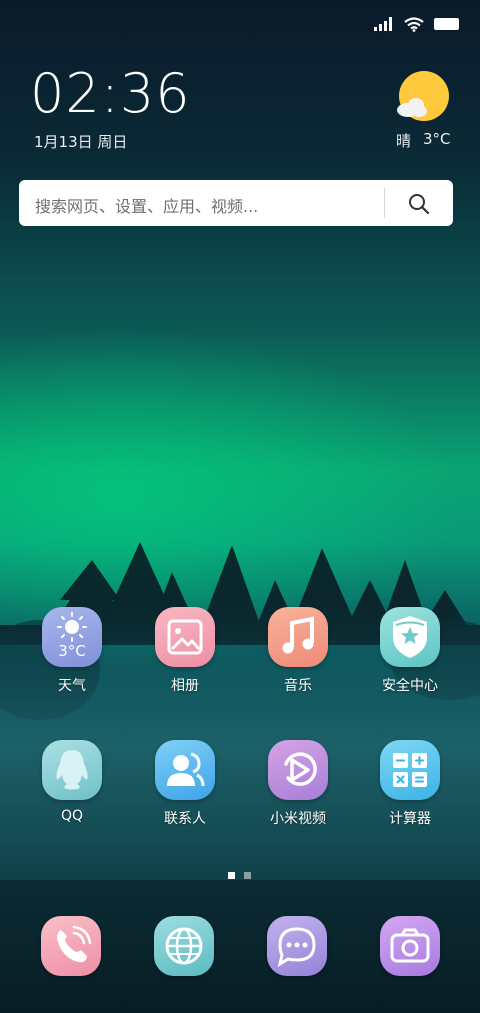 The width and height of the screenshot is (480, 1013). What do you see at coordinates (239, 875) in the screenshot?
I see `page-indicator` at bounding box center [239, 875].